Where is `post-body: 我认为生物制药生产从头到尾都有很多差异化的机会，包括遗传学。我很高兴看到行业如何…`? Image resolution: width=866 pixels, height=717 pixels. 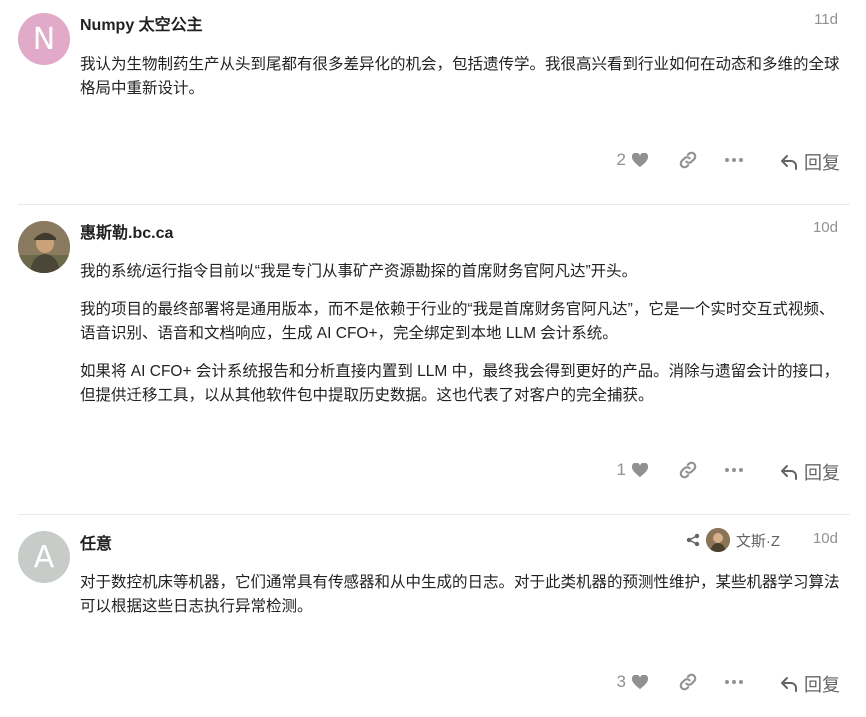 post-body: 我认为生物制药生产从头到尾都有很多差异化的机会，包括遗传学。我很高兴看到行业如何… is located at coordinates (460, 84).